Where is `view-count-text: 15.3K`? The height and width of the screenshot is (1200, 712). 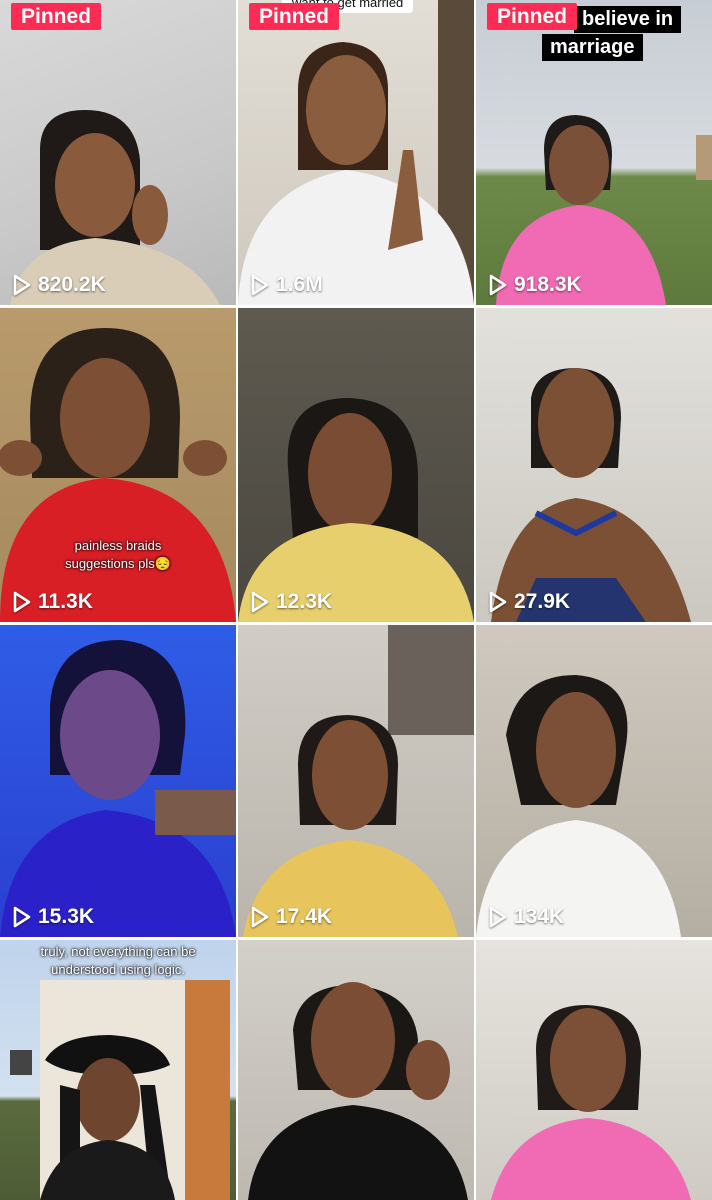
view-count-text: 15.3K is located at coordinates (66, 916).